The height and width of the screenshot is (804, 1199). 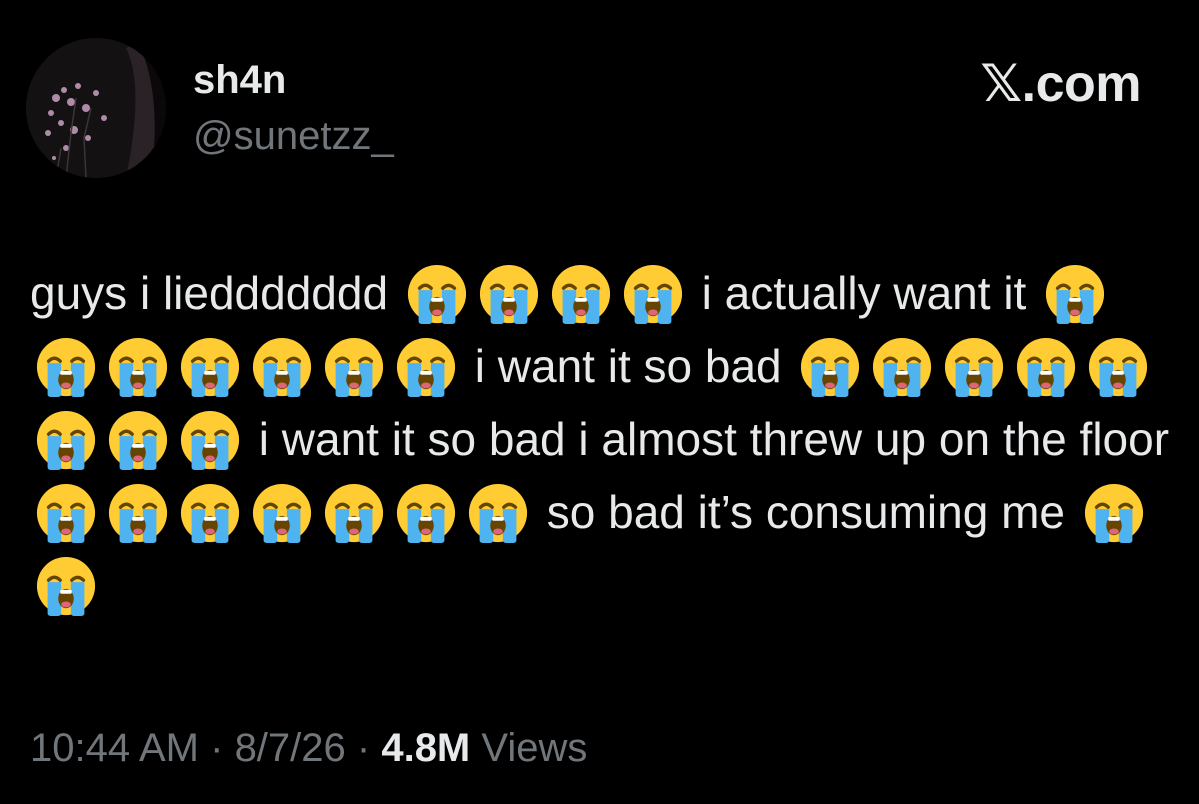 I want to click on author-display-name: sh4n, so click(x=239, y=80).